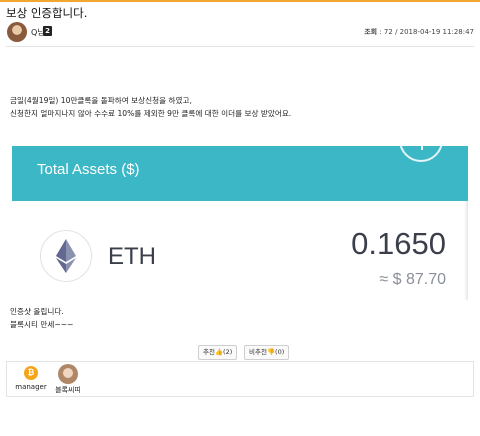  Describe the element at coordinates (425, 32) in the screenshot. I see `views-and-date: : 72 / 2018-04-19 11:28:47` at that location.